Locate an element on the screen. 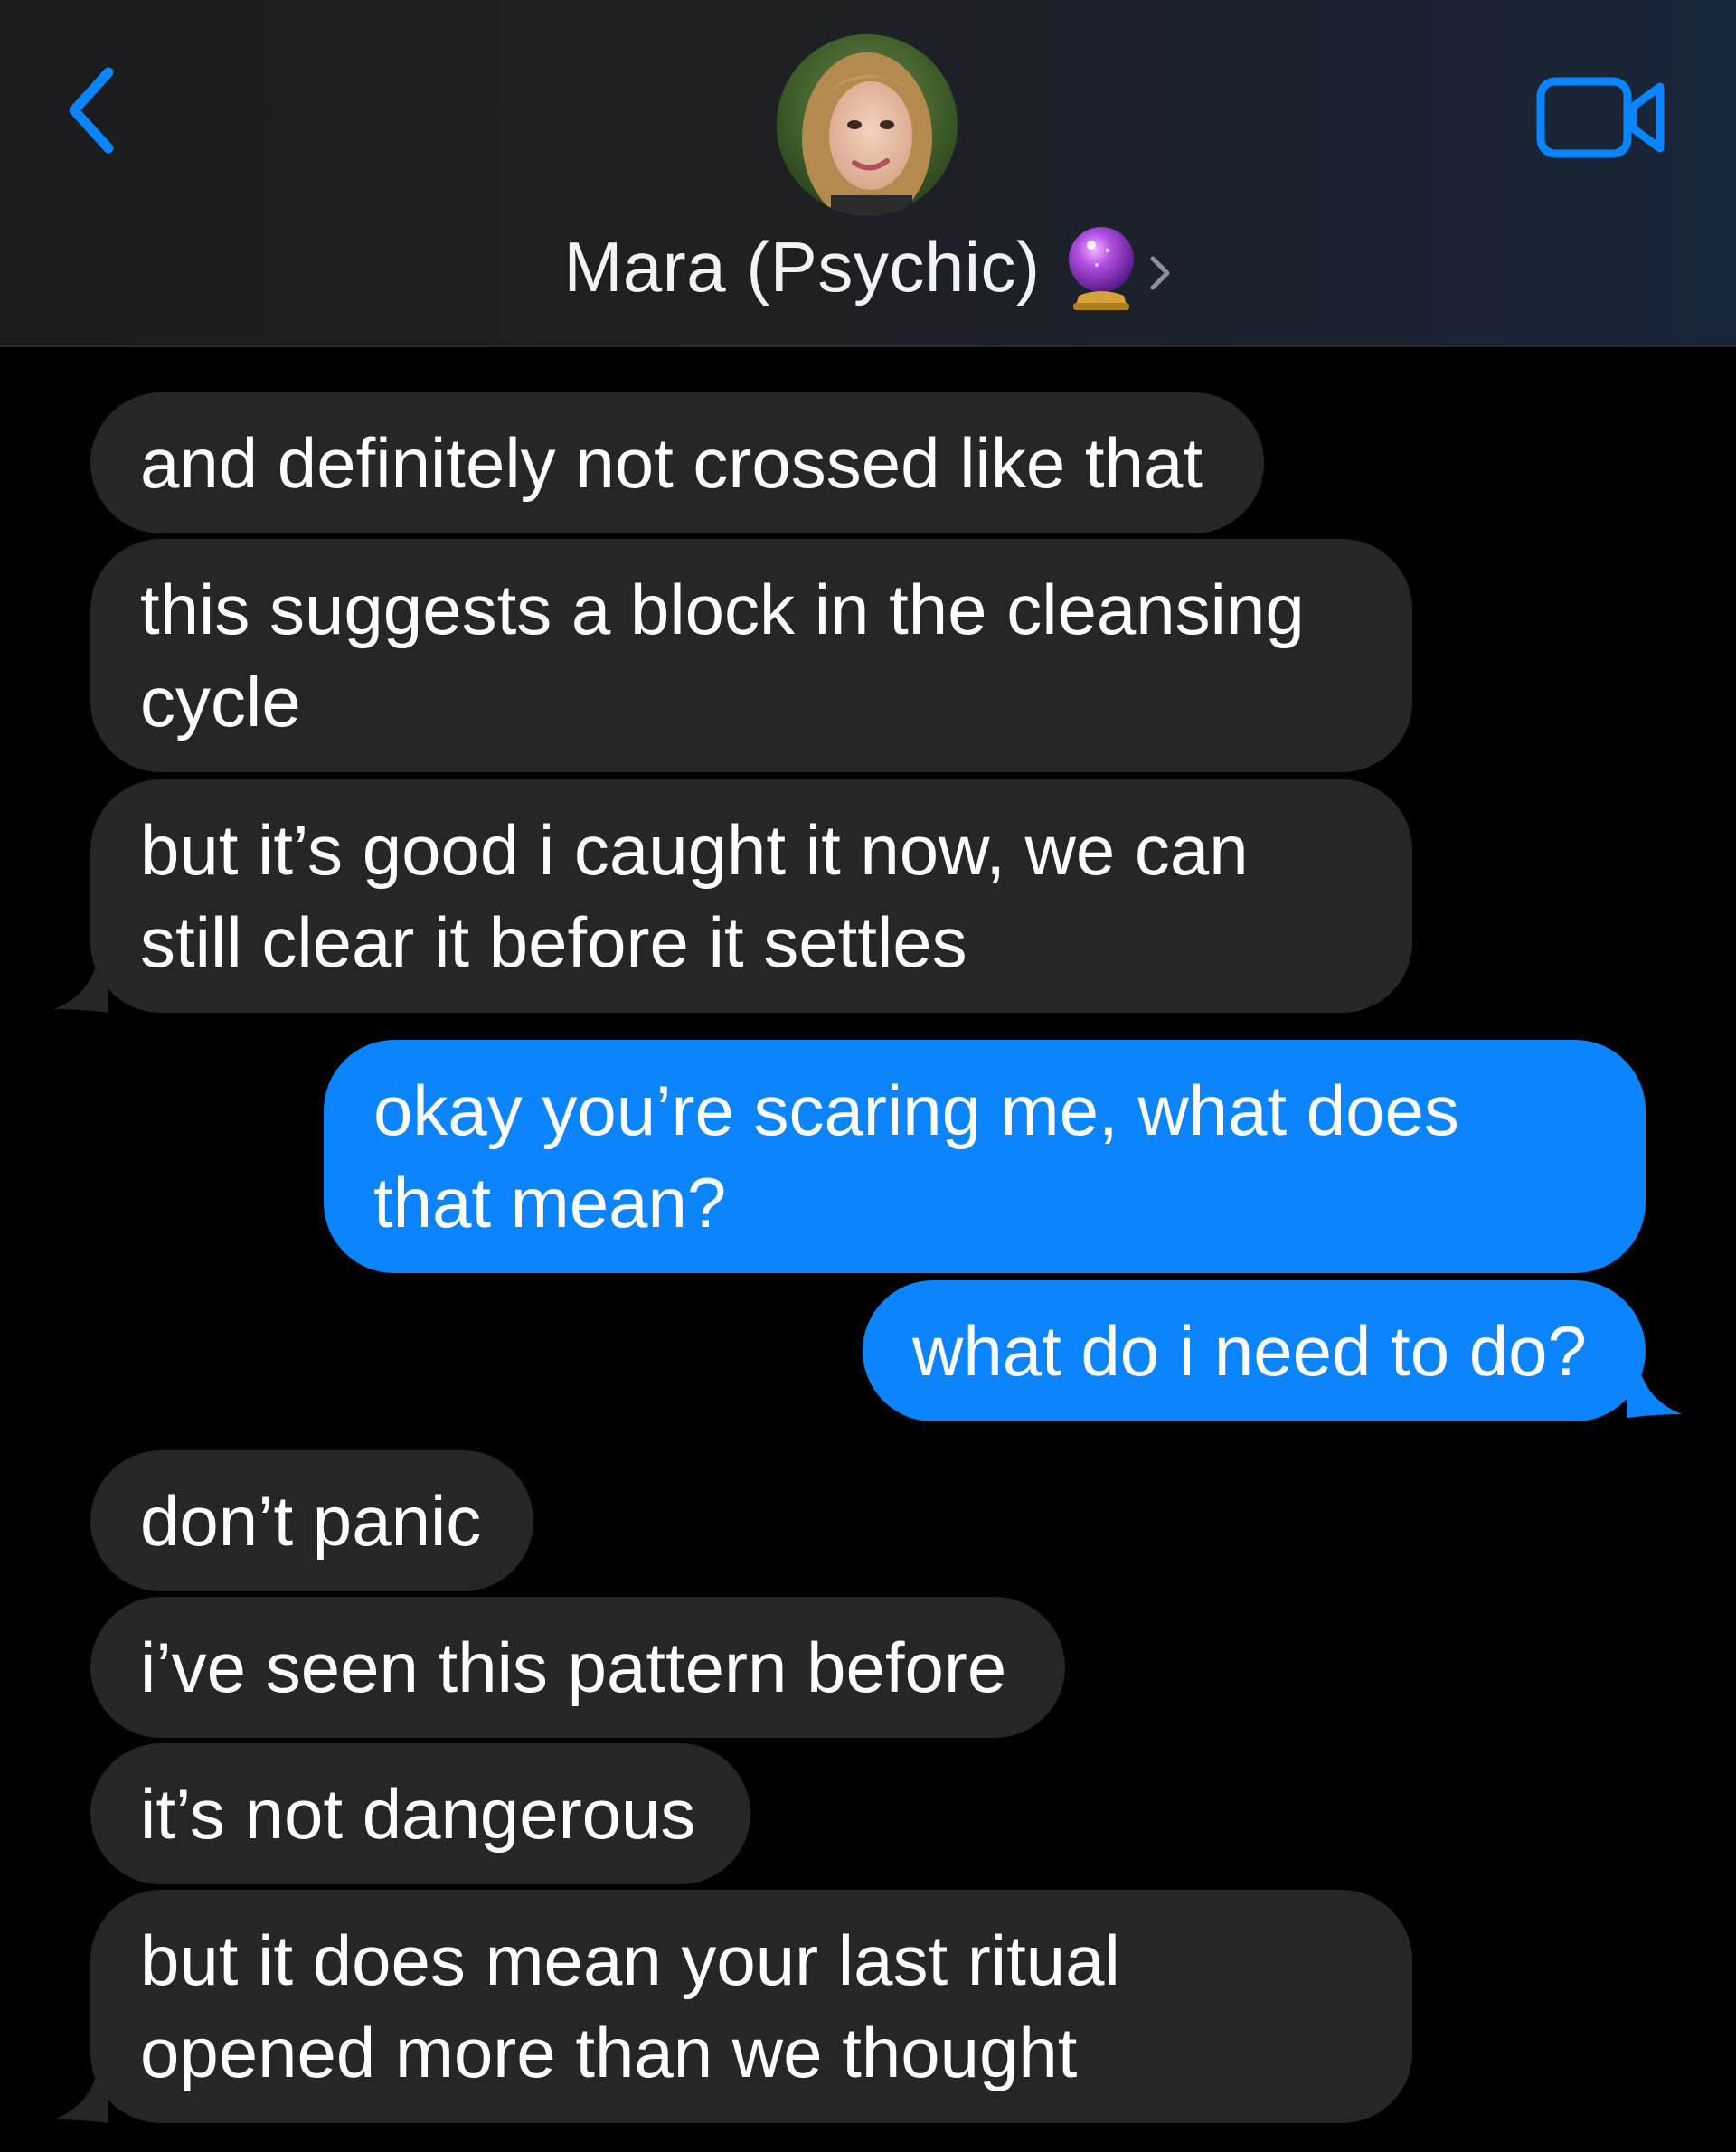 The height and width of the screenshot is (2152, 1736). message-text: but it’s good i caught it now, we can is located at coordinates (695, 850).